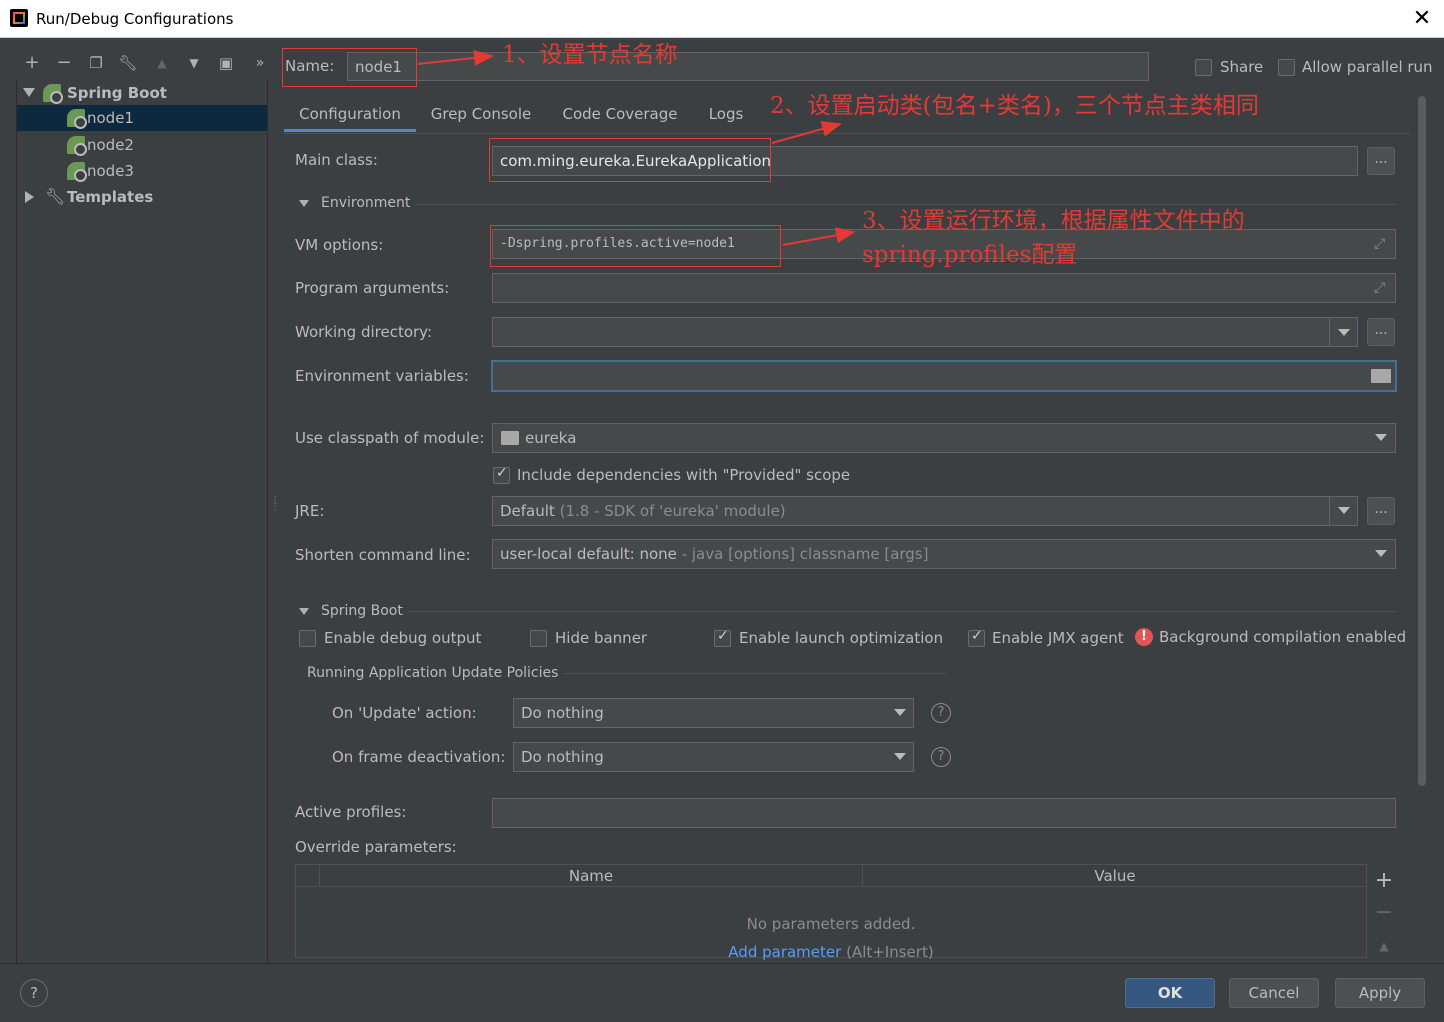  What do you see at coordinates (1115, 876) in the screenshot?
I see `column-header-value: Value` at bounding box center [1115, 876].